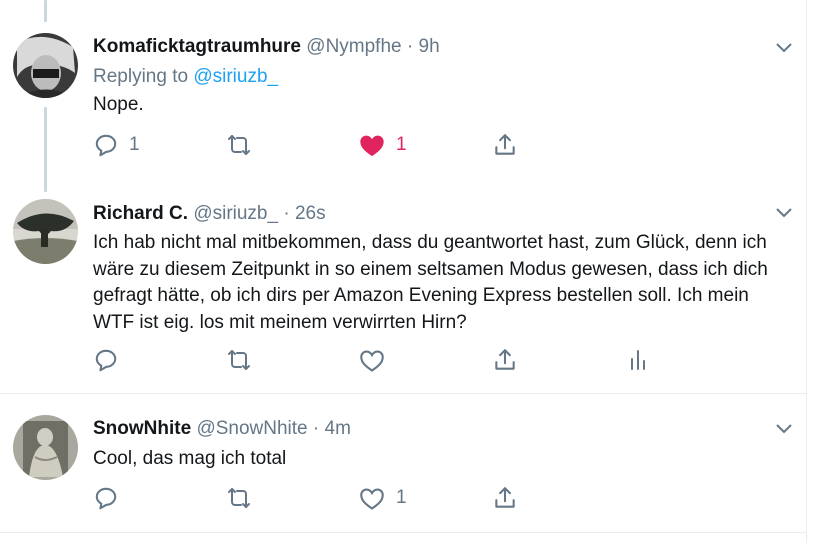 The image size is (820, 543). I want to click on timestamp: 4m, so click(338, 428).